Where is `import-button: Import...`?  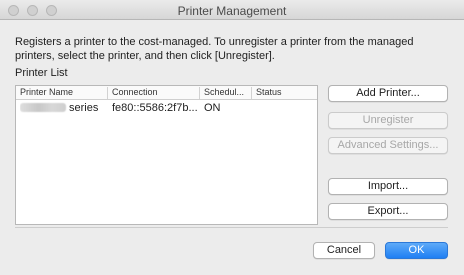
import-button: Import... is located at coordinates (388, 186).